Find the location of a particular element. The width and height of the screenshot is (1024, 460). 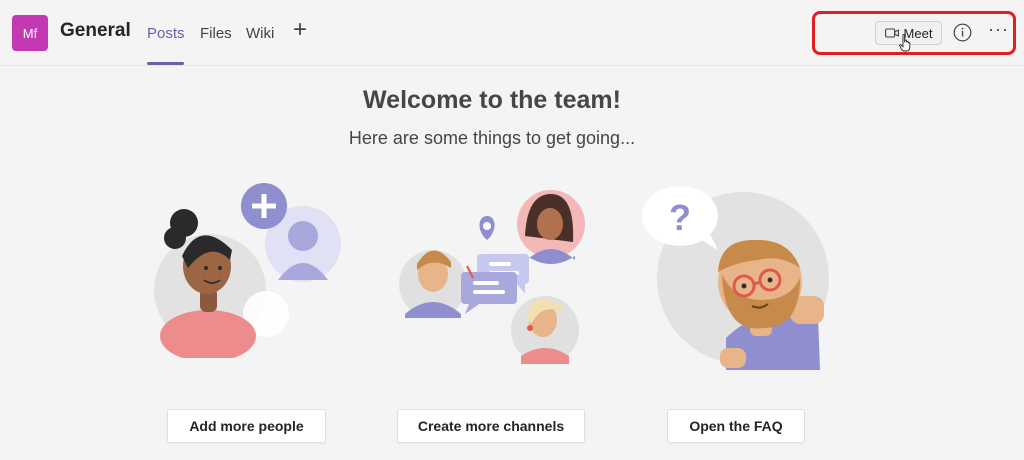

info-icon is located at coordinates (962, 32).